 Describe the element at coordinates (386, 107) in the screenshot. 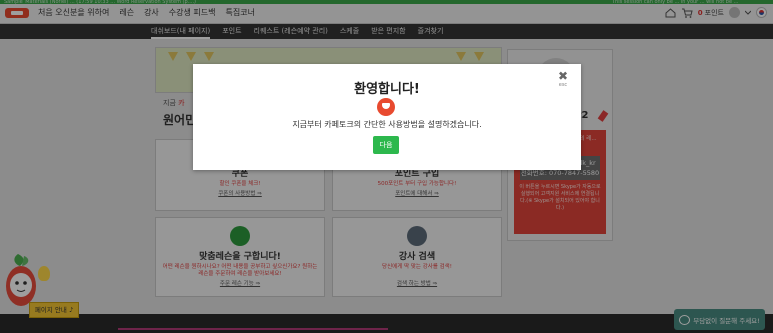

I see `coffee-cup-icon` at that location.